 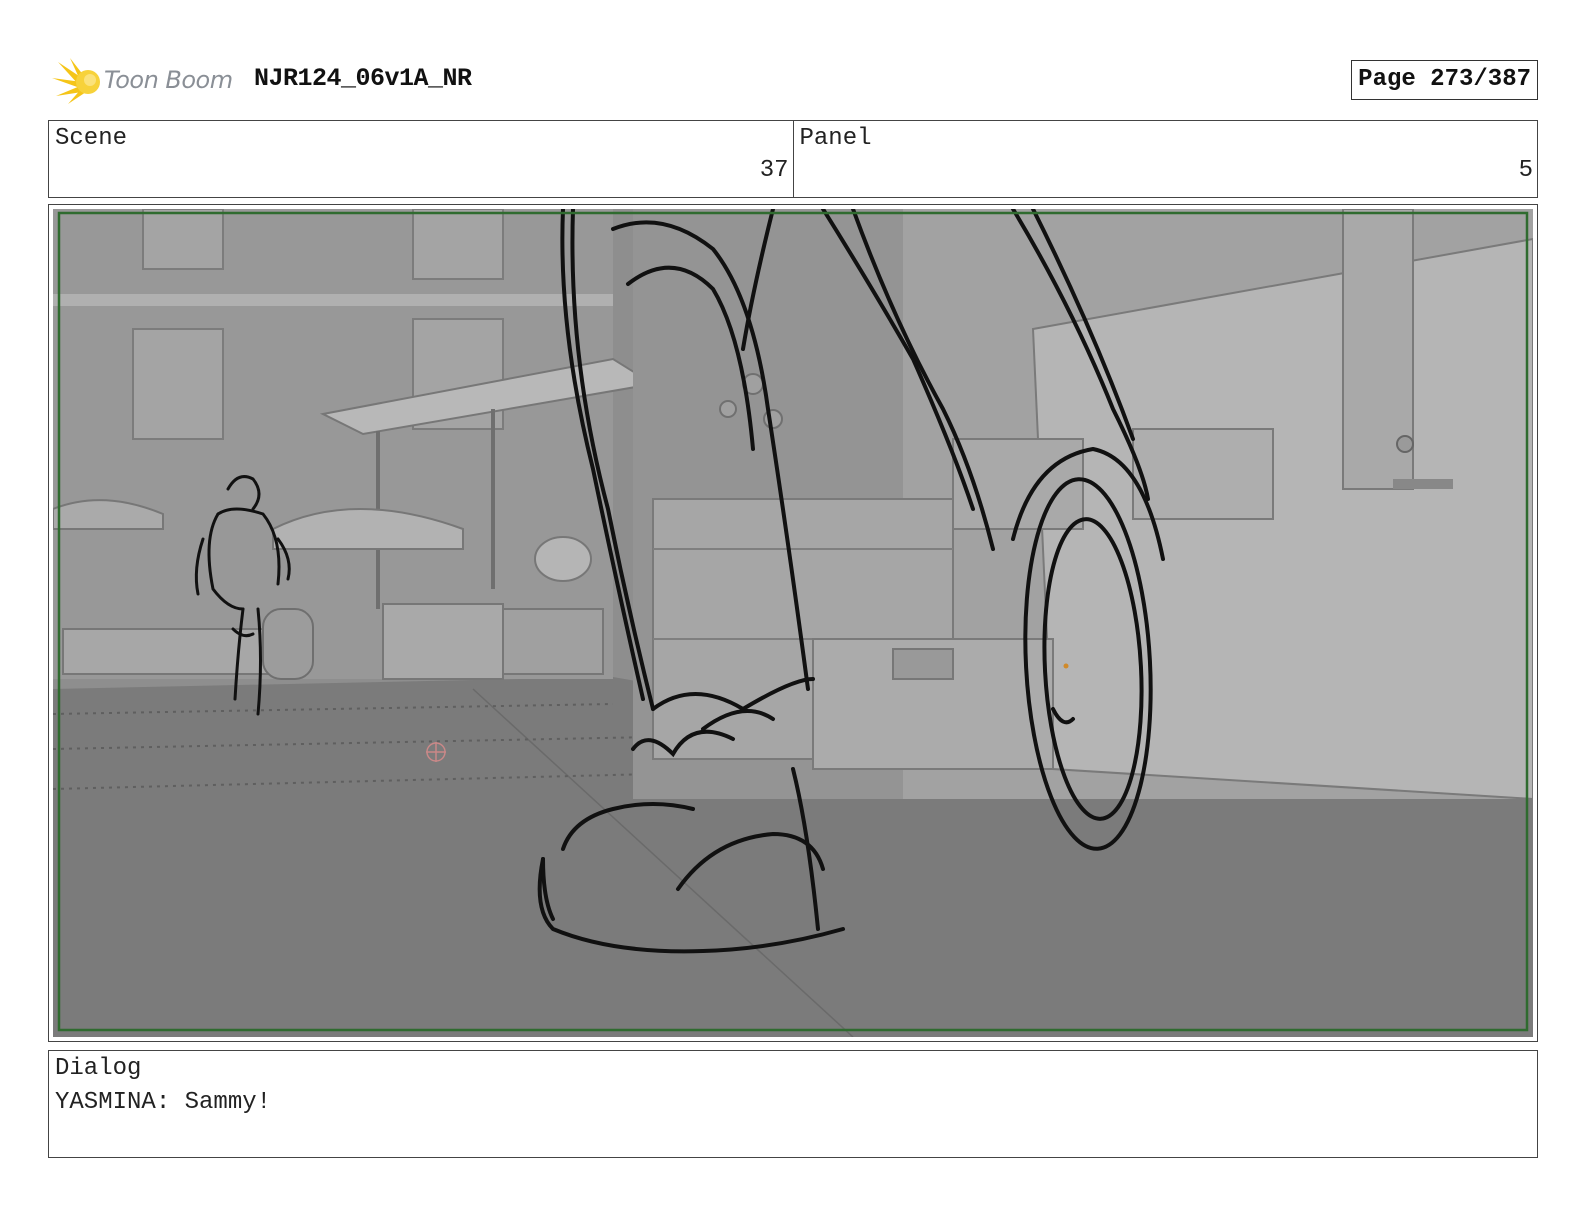 I want to click on logo-text: Toon Boom, so click(x=168, y=80).